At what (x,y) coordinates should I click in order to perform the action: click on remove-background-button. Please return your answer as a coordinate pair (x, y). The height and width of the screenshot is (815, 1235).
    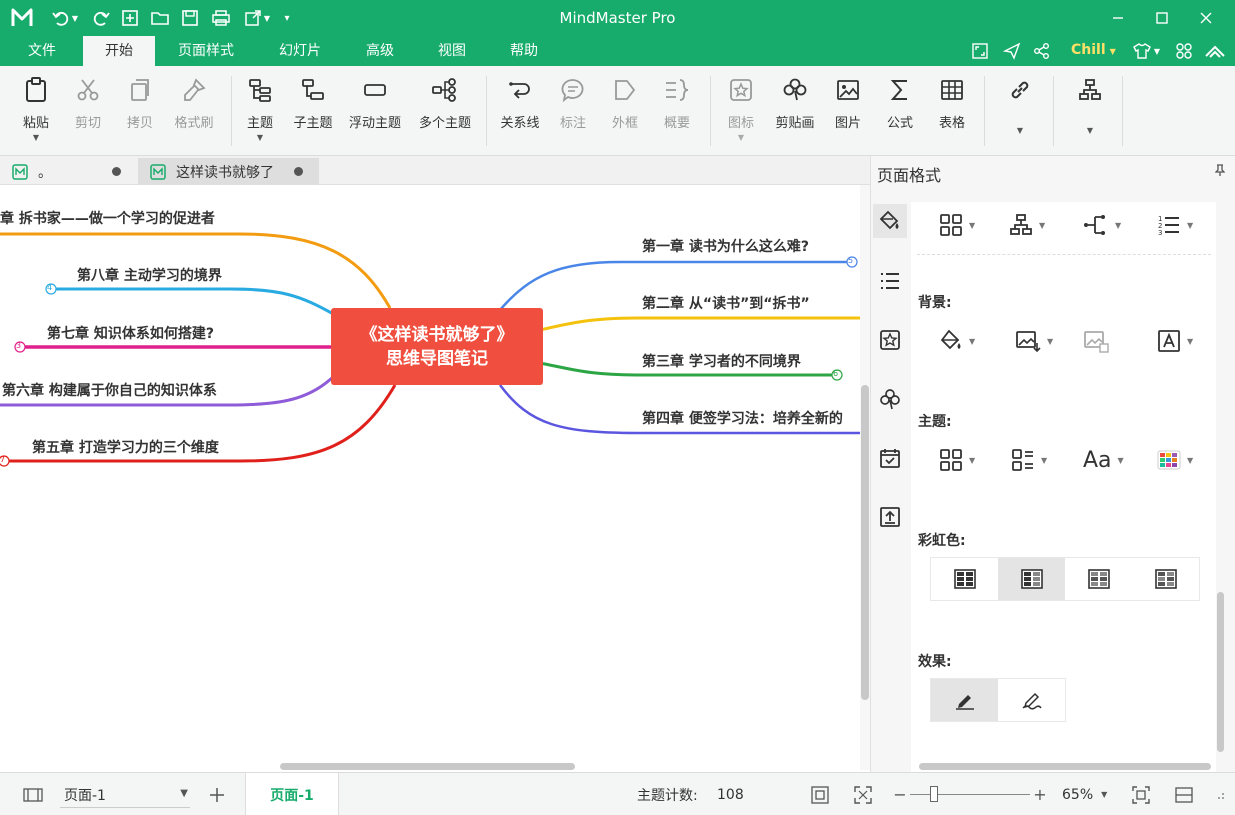
    Looking at the image, I should click on (1096, 341).